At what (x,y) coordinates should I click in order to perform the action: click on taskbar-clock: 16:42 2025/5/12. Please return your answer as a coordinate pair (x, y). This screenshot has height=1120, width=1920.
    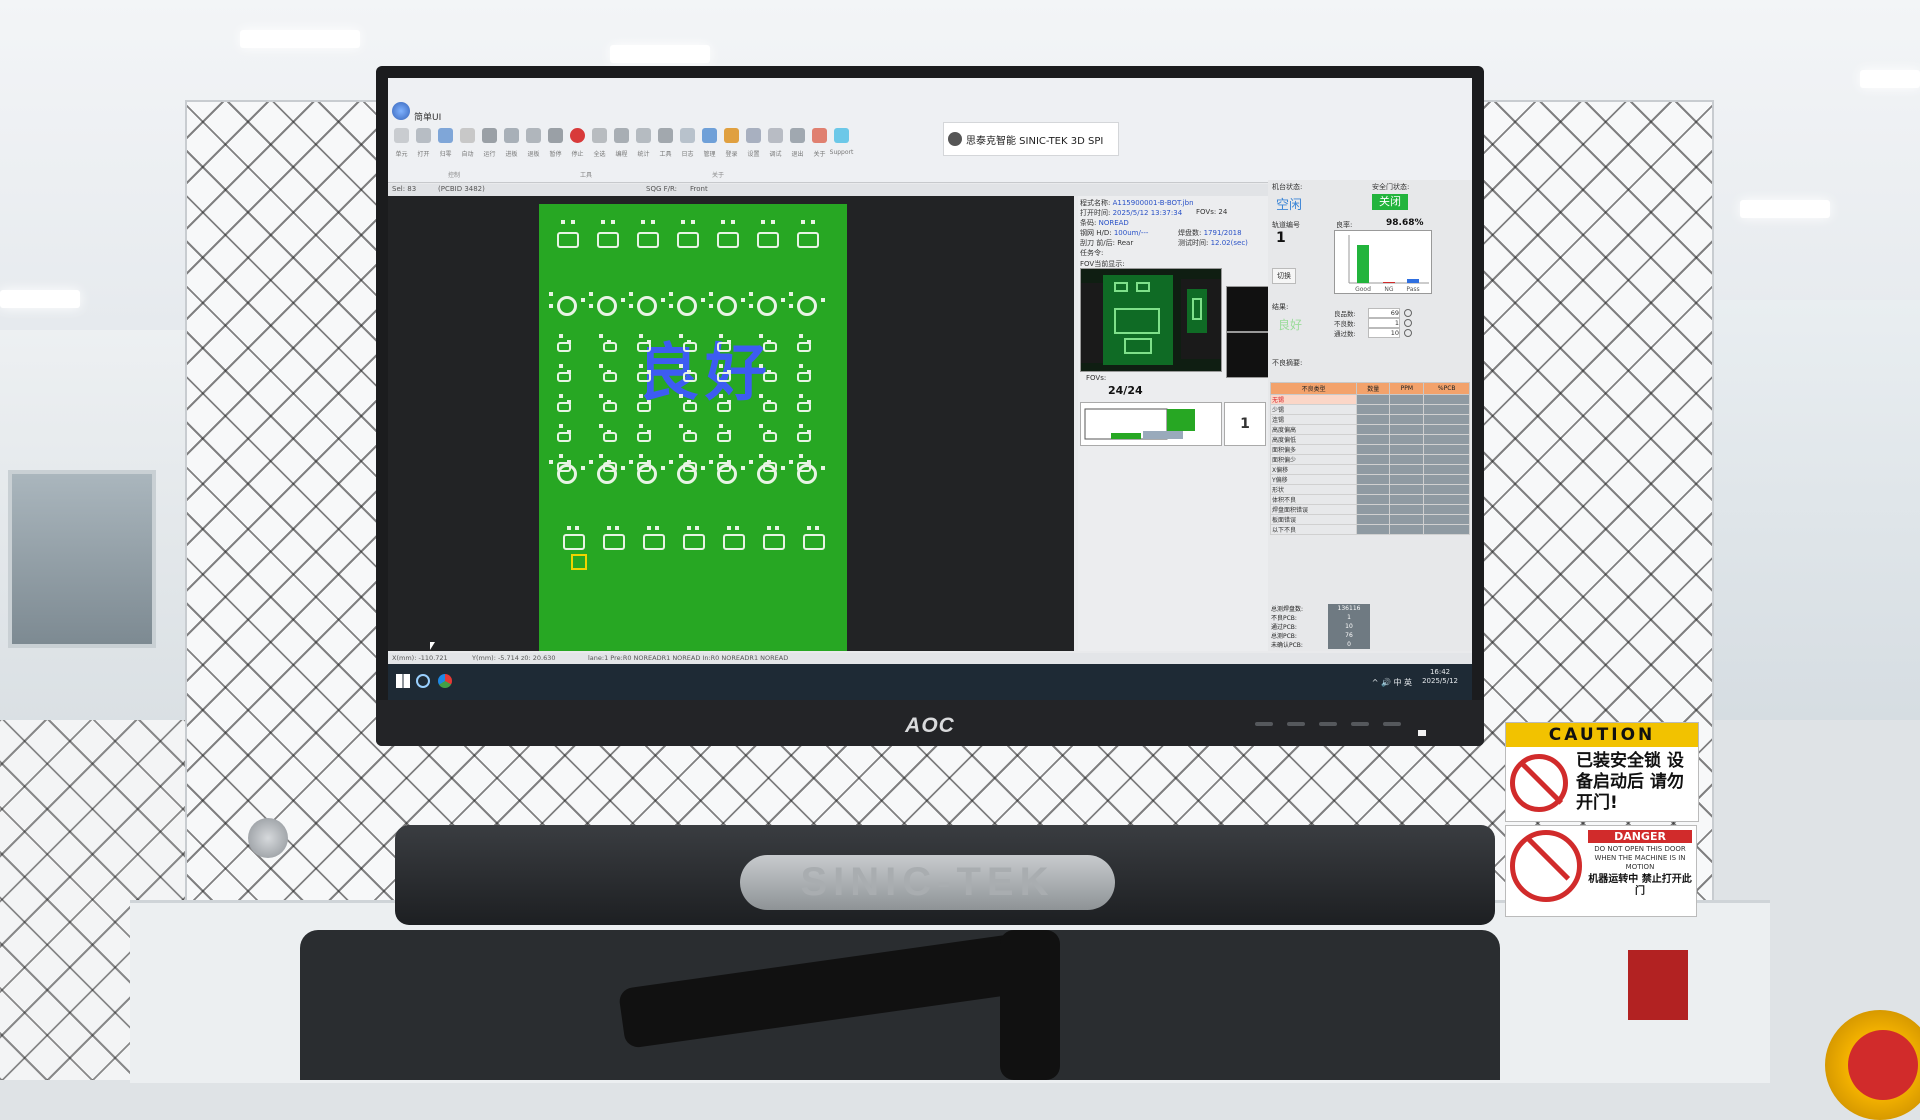
    Looking at the image, I should click on (1440, 677).